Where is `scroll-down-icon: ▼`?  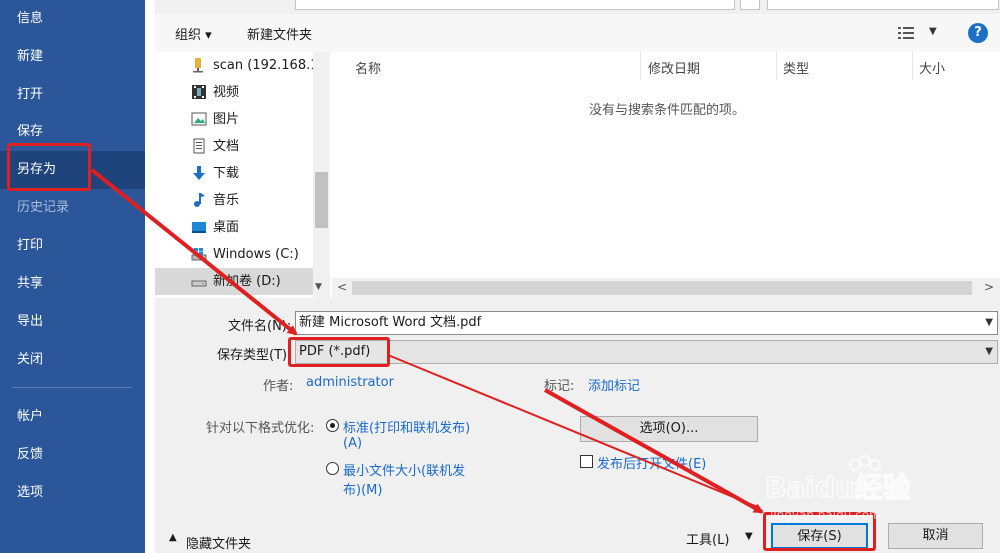
scroll-down-icon: ▼ is located at coordinates (318, 287).